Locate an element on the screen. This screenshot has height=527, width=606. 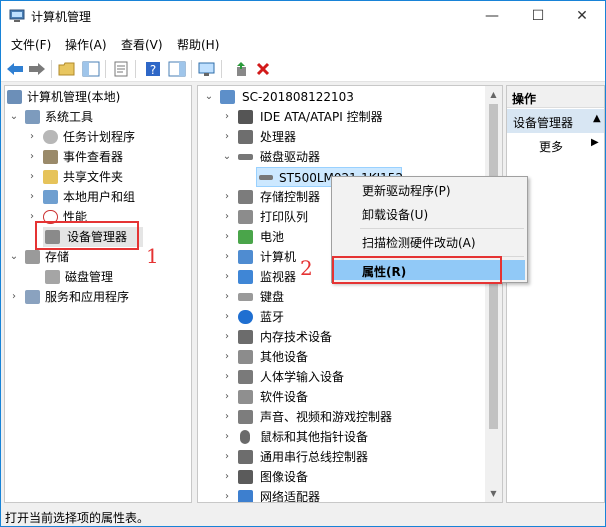
menu-bar: 文件(F) 操作(A) 查看(V) 帮助(H) is located at coordinates (303, 43).